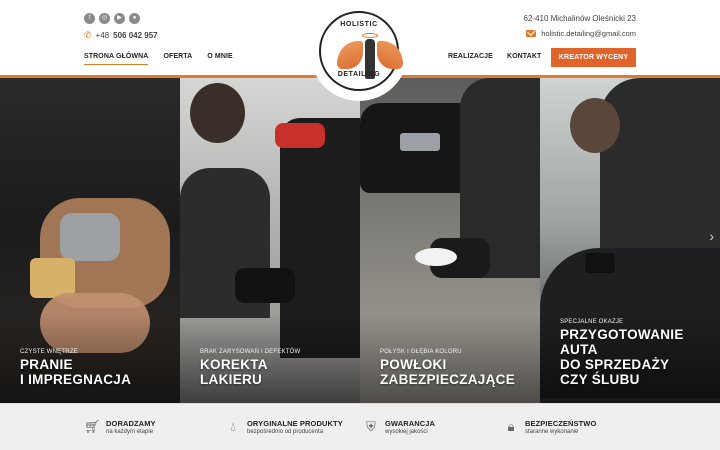  Describe the element at coordinates (285, 432) in the screenshot. I see `feature-subtitle: bezpośrednio od producenta` at that location.